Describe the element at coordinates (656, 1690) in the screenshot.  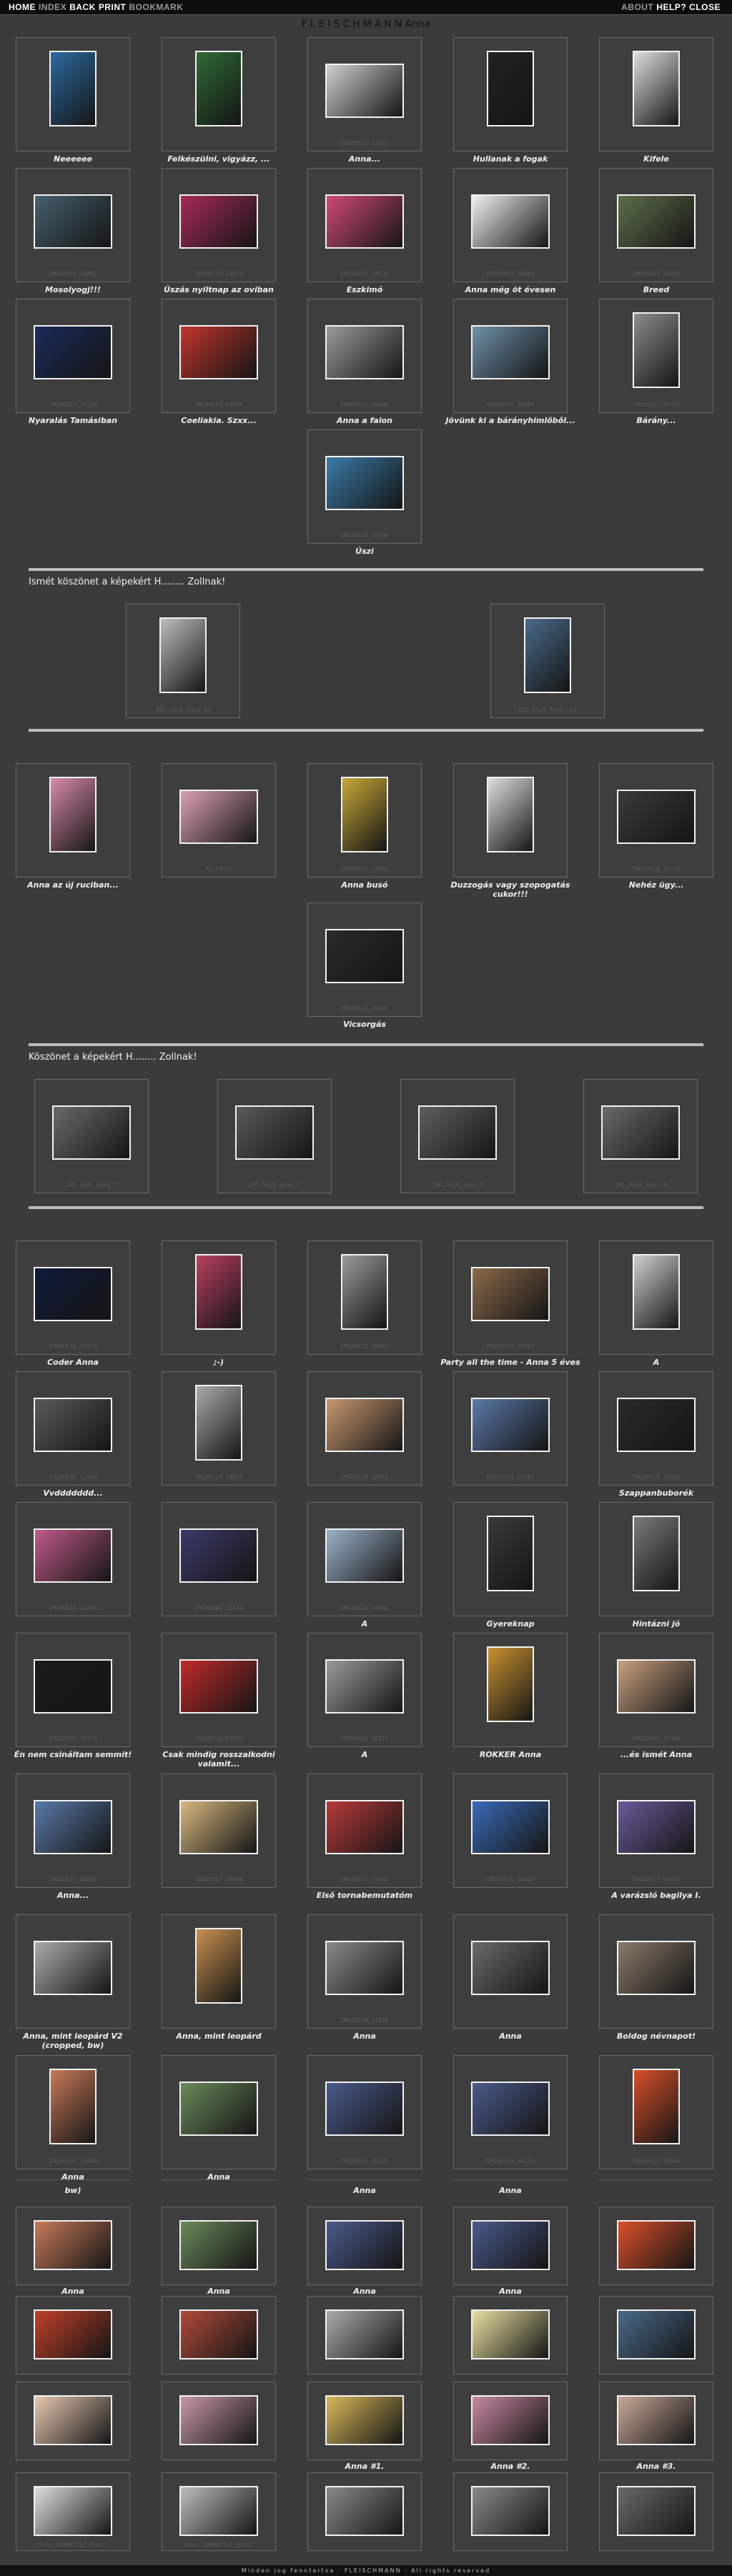
I see `thumbnail-link: IMG00503_08488` at that location.